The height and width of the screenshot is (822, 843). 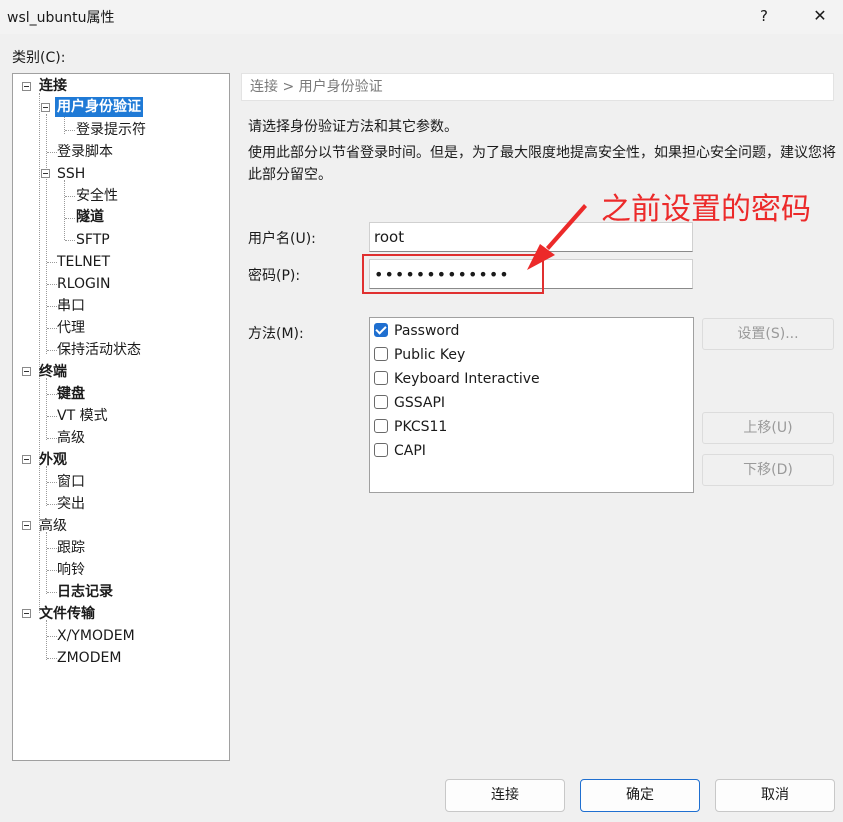 What do you see at coordinates (111, 130) in the screenshot?
I see `tree-item-login-prompt: 登录提示符` at bounding box center [111, 130].